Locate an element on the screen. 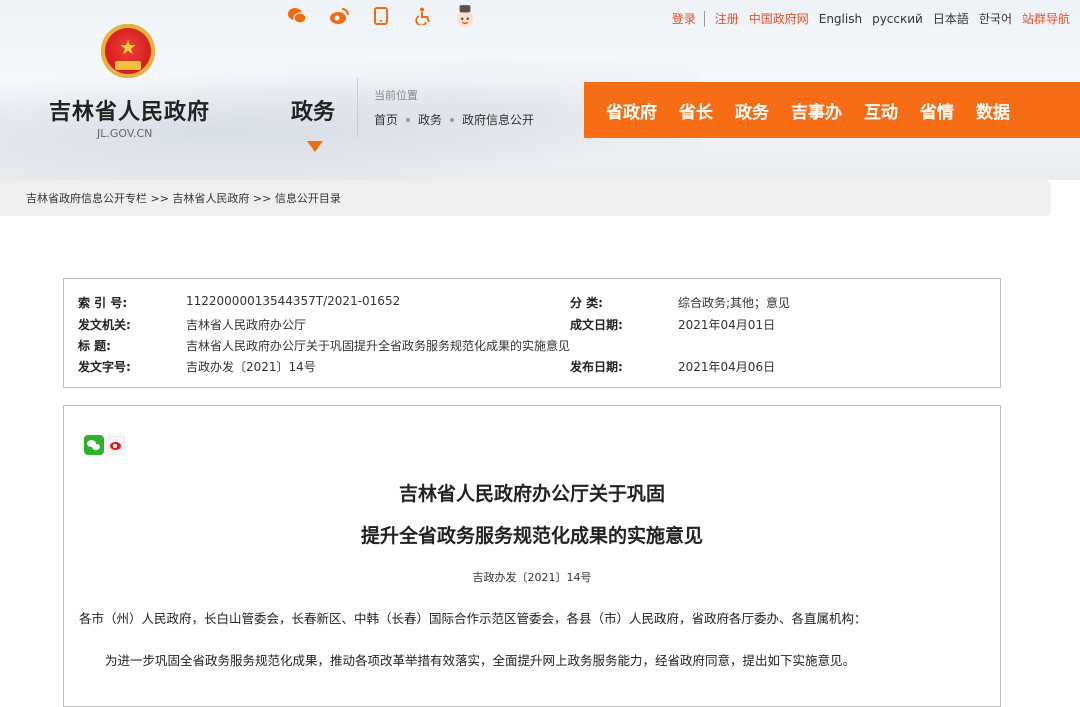 The width and height of the screenshot is (1080, 707). date-label: 成文日期: is located at coordinates (596, 325).